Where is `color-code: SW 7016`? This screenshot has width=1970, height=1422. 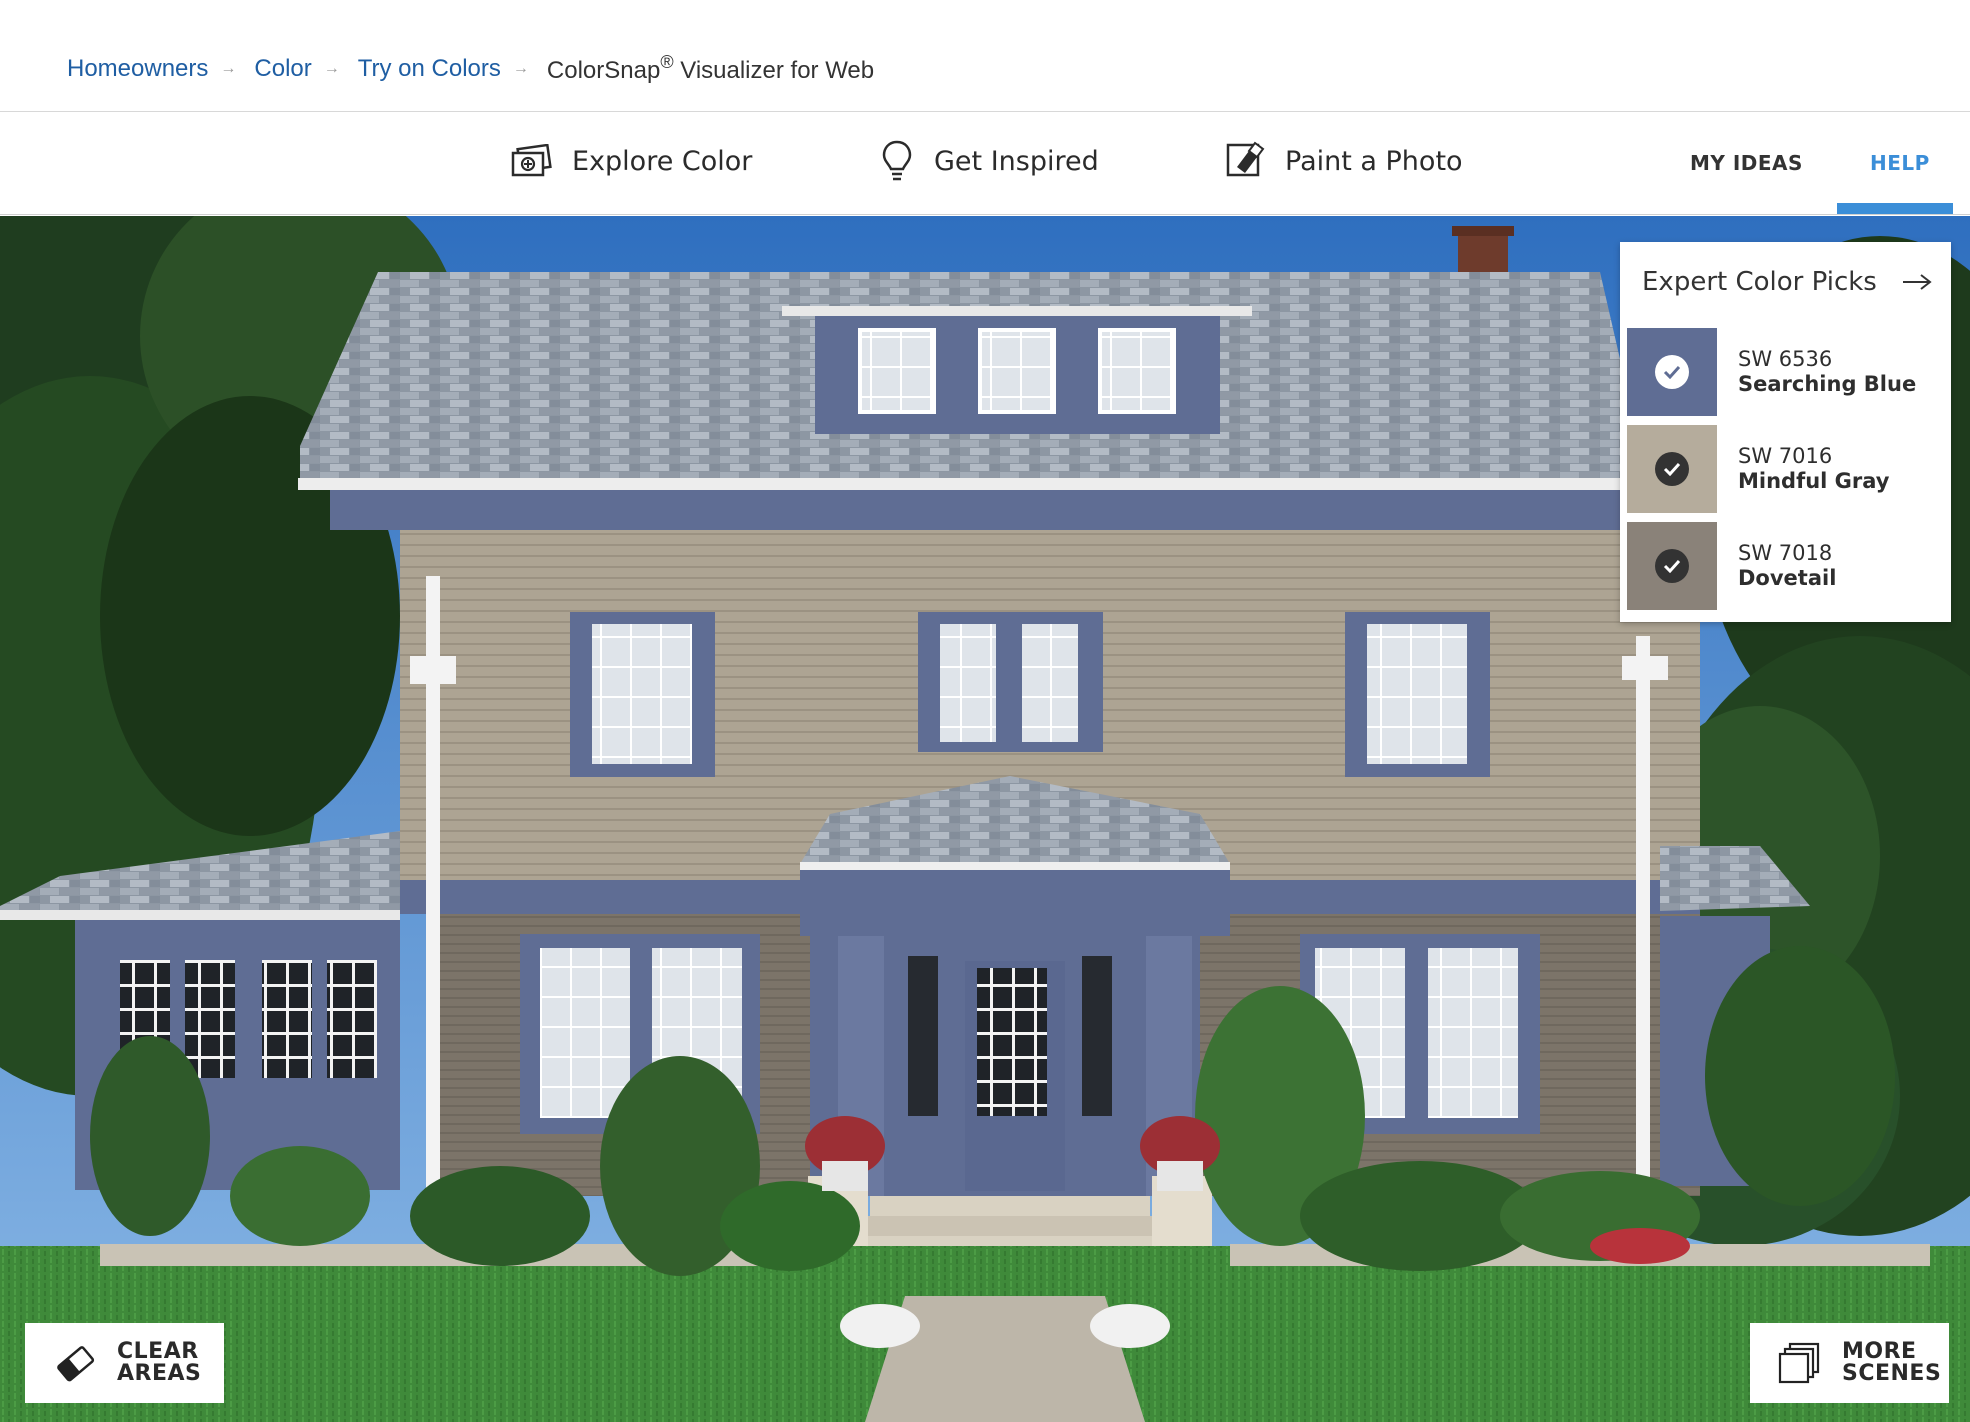
color-code: SW 7016 is located at coordinates (1785, 456).